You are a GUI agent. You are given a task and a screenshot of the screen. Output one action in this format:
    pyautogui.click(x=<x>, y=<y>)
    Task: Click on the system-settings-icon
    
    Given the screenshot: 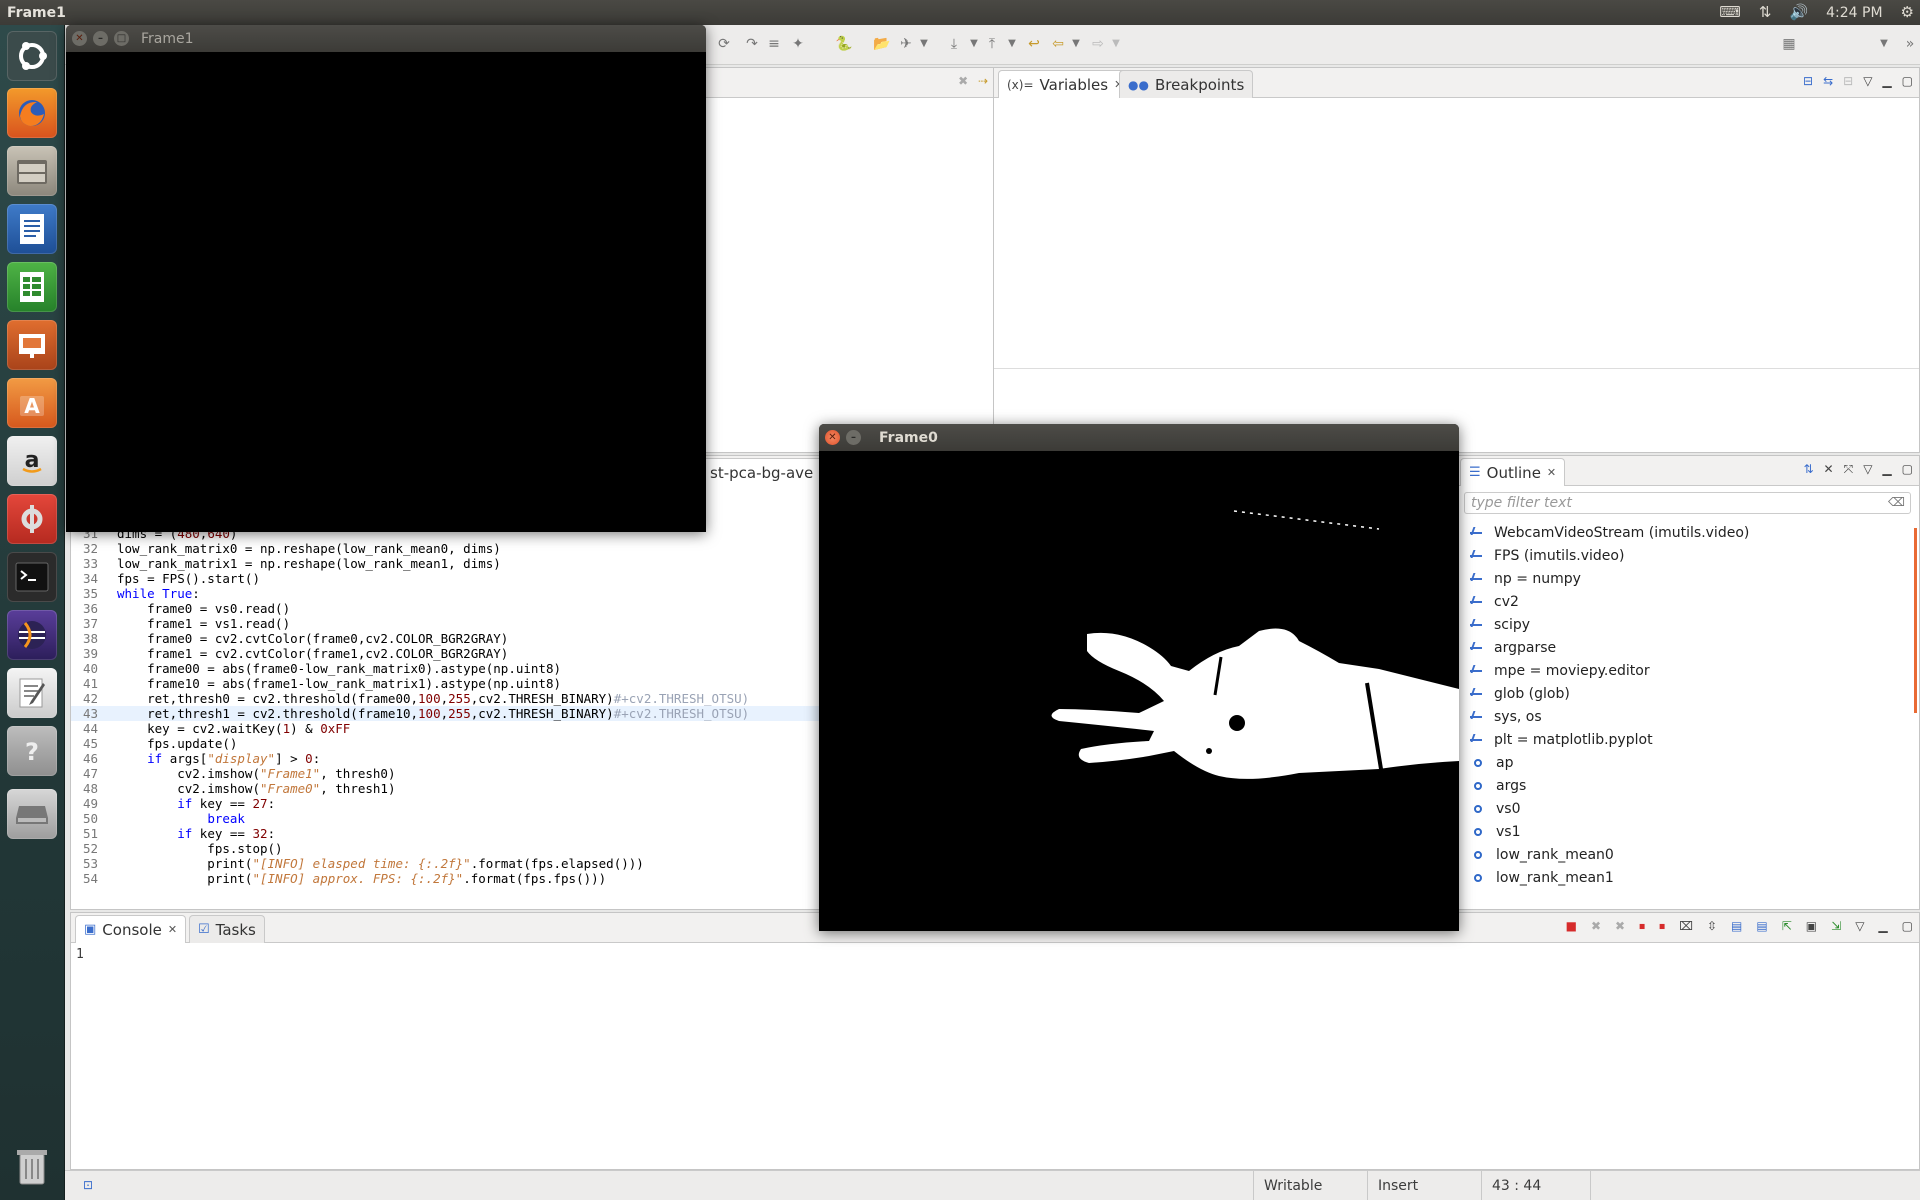 What is the action you would take?
    pyautogui.click(x=32, y=519)
    